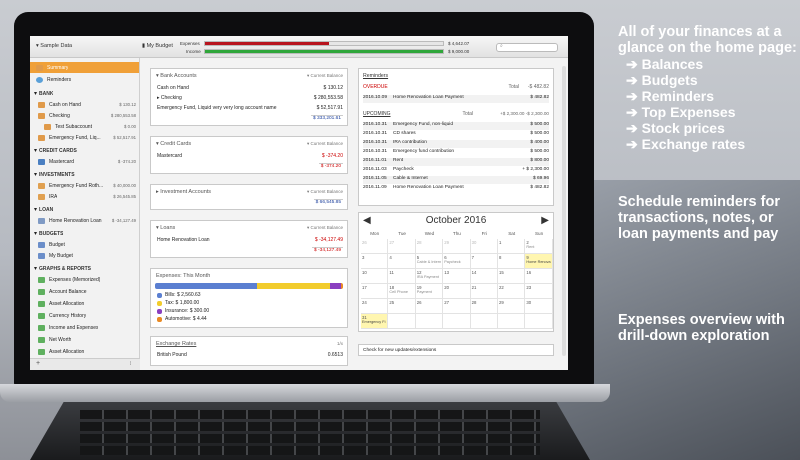  I want to click on sidebar-section-bank: ▾ BANK, so click(84, 93).